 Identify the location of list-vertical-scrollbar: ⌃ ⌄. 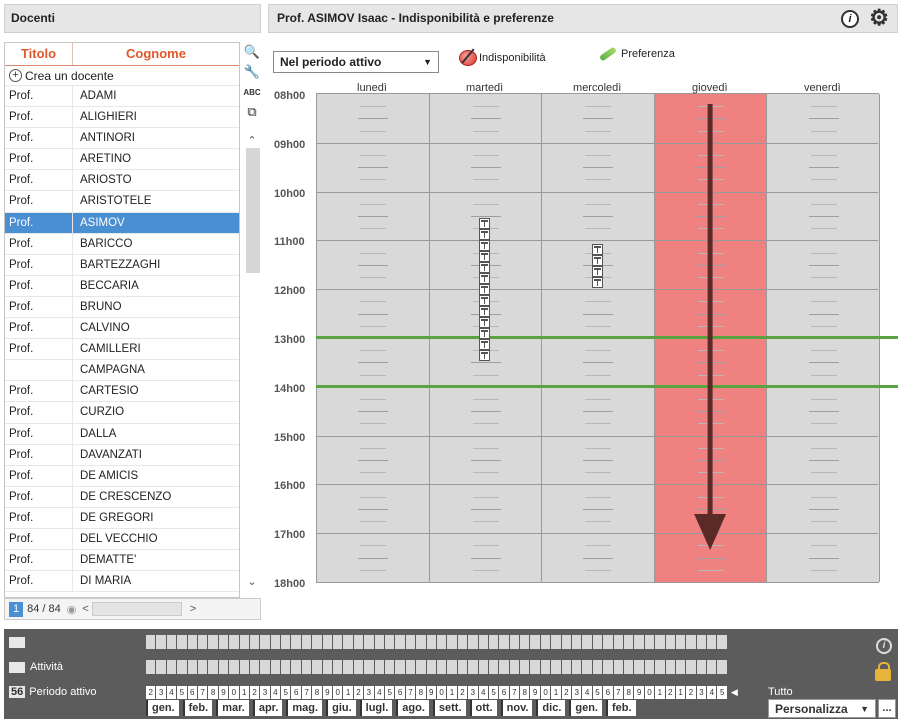
(252, 361).